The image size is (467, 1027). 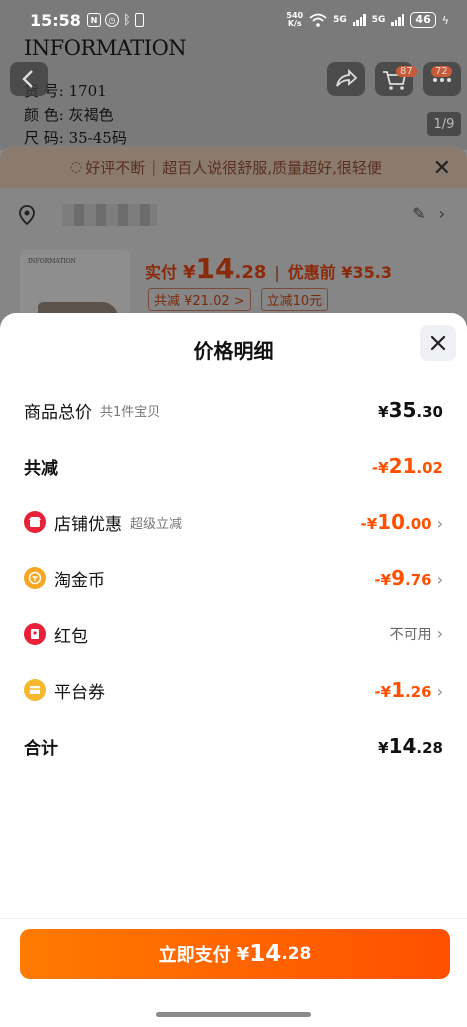 I want to click on actual-pay-currency: ¥, so click(x=189, y=272).